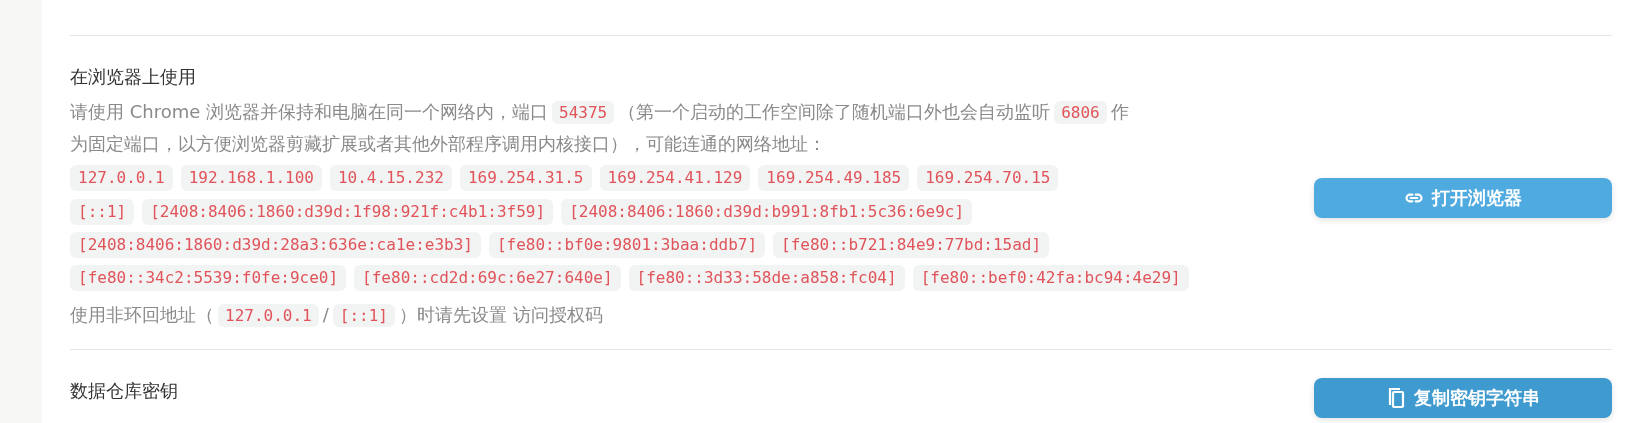 The width and height of the screenshot is (1630, 423). What do you see at coordinates (390, 178) in the screenshot?
I see `address-code: 10.4.15.232` at bounding box center [390, 178].